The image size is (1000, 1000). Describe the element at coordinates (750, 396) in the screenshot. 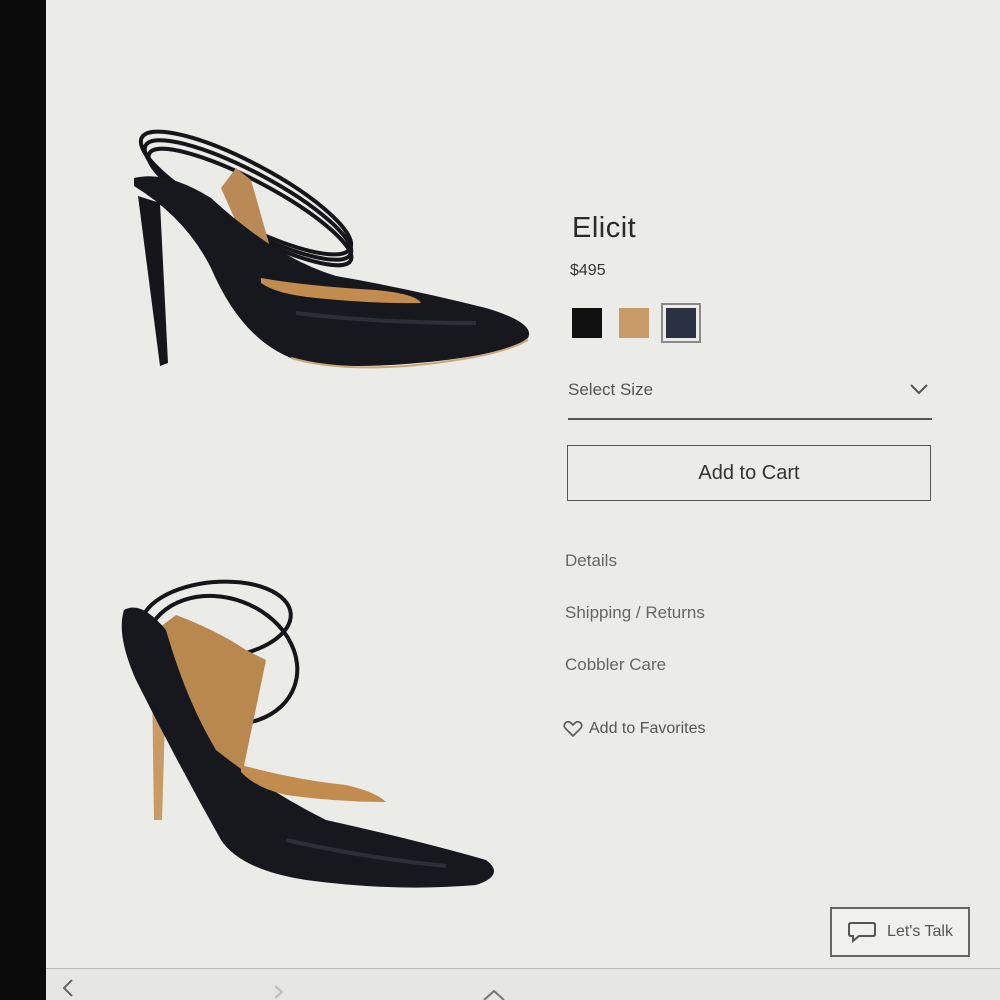

I see `size-select: Select Size` at that location.